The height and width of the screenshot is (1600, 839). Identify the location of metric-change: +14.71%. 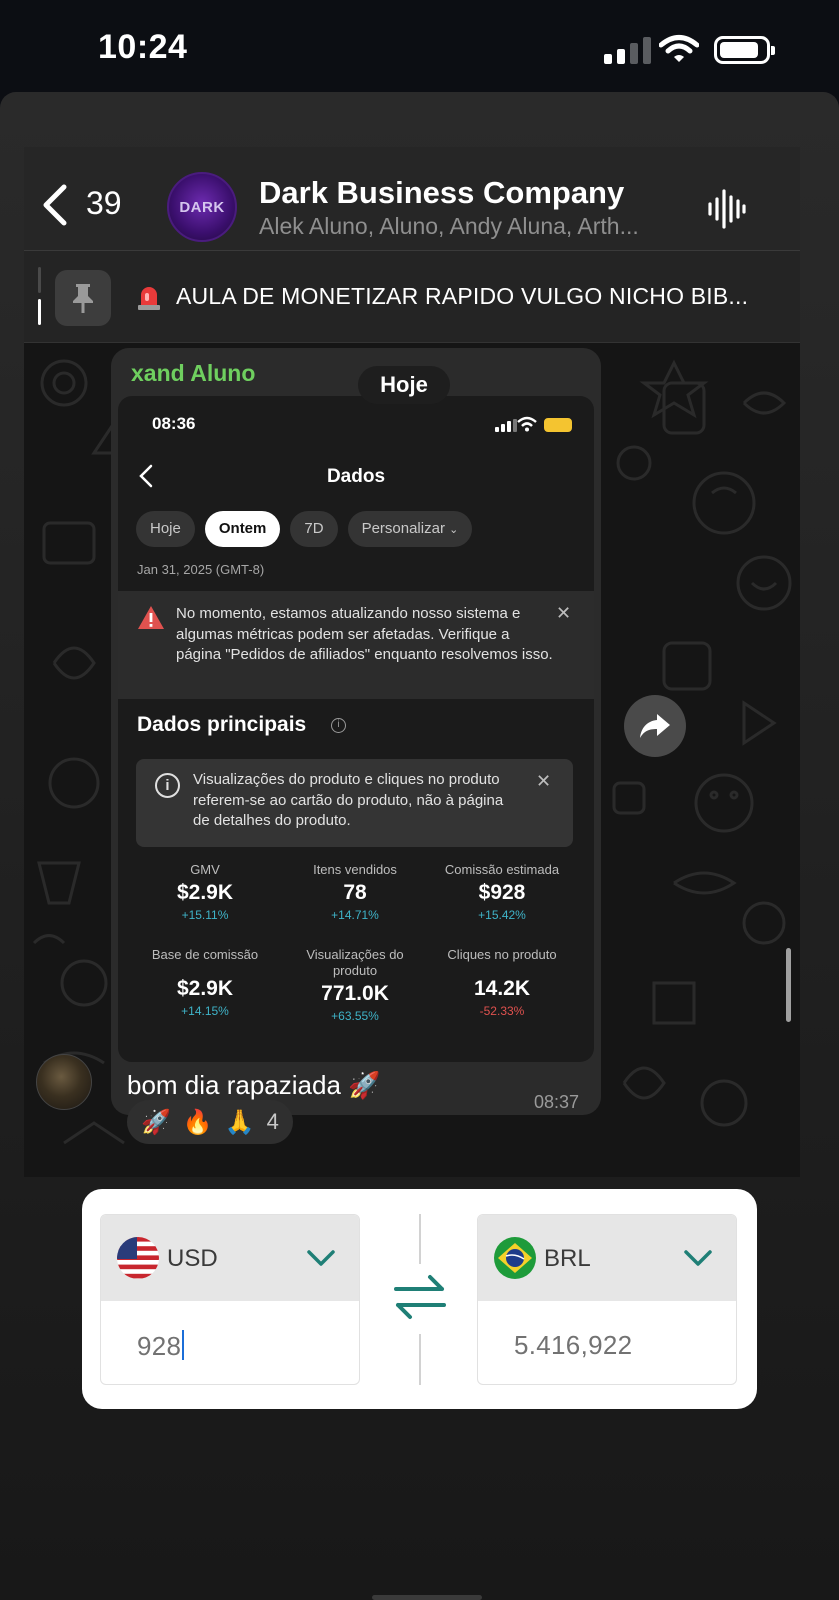
(355, 915).